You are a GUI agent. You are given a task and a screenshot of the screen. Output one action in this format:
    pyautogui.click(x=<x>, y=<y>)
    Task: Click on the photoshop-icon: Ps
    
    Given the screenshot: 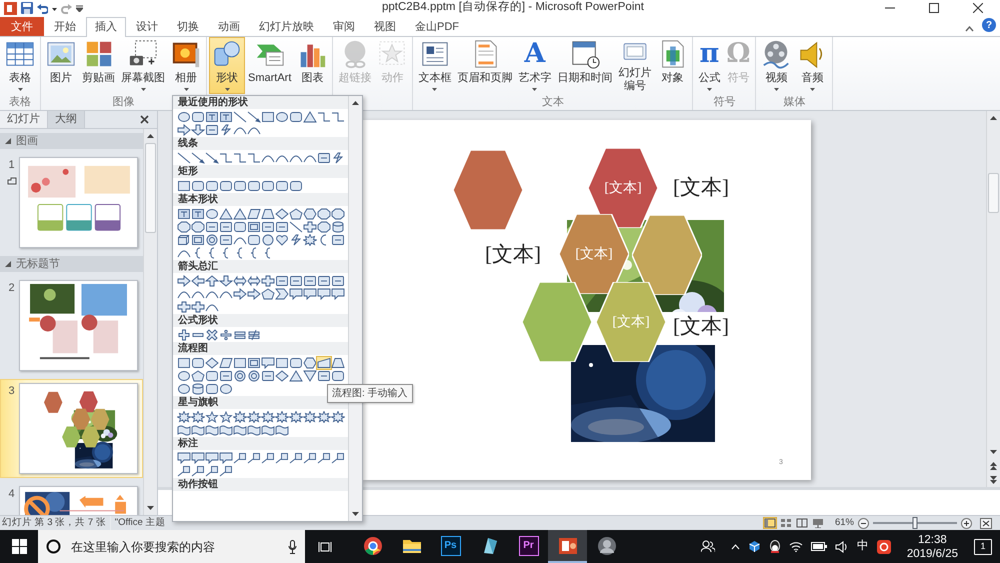 What is the action you would take?
    pyautogui.click(x=450, y=546)
    